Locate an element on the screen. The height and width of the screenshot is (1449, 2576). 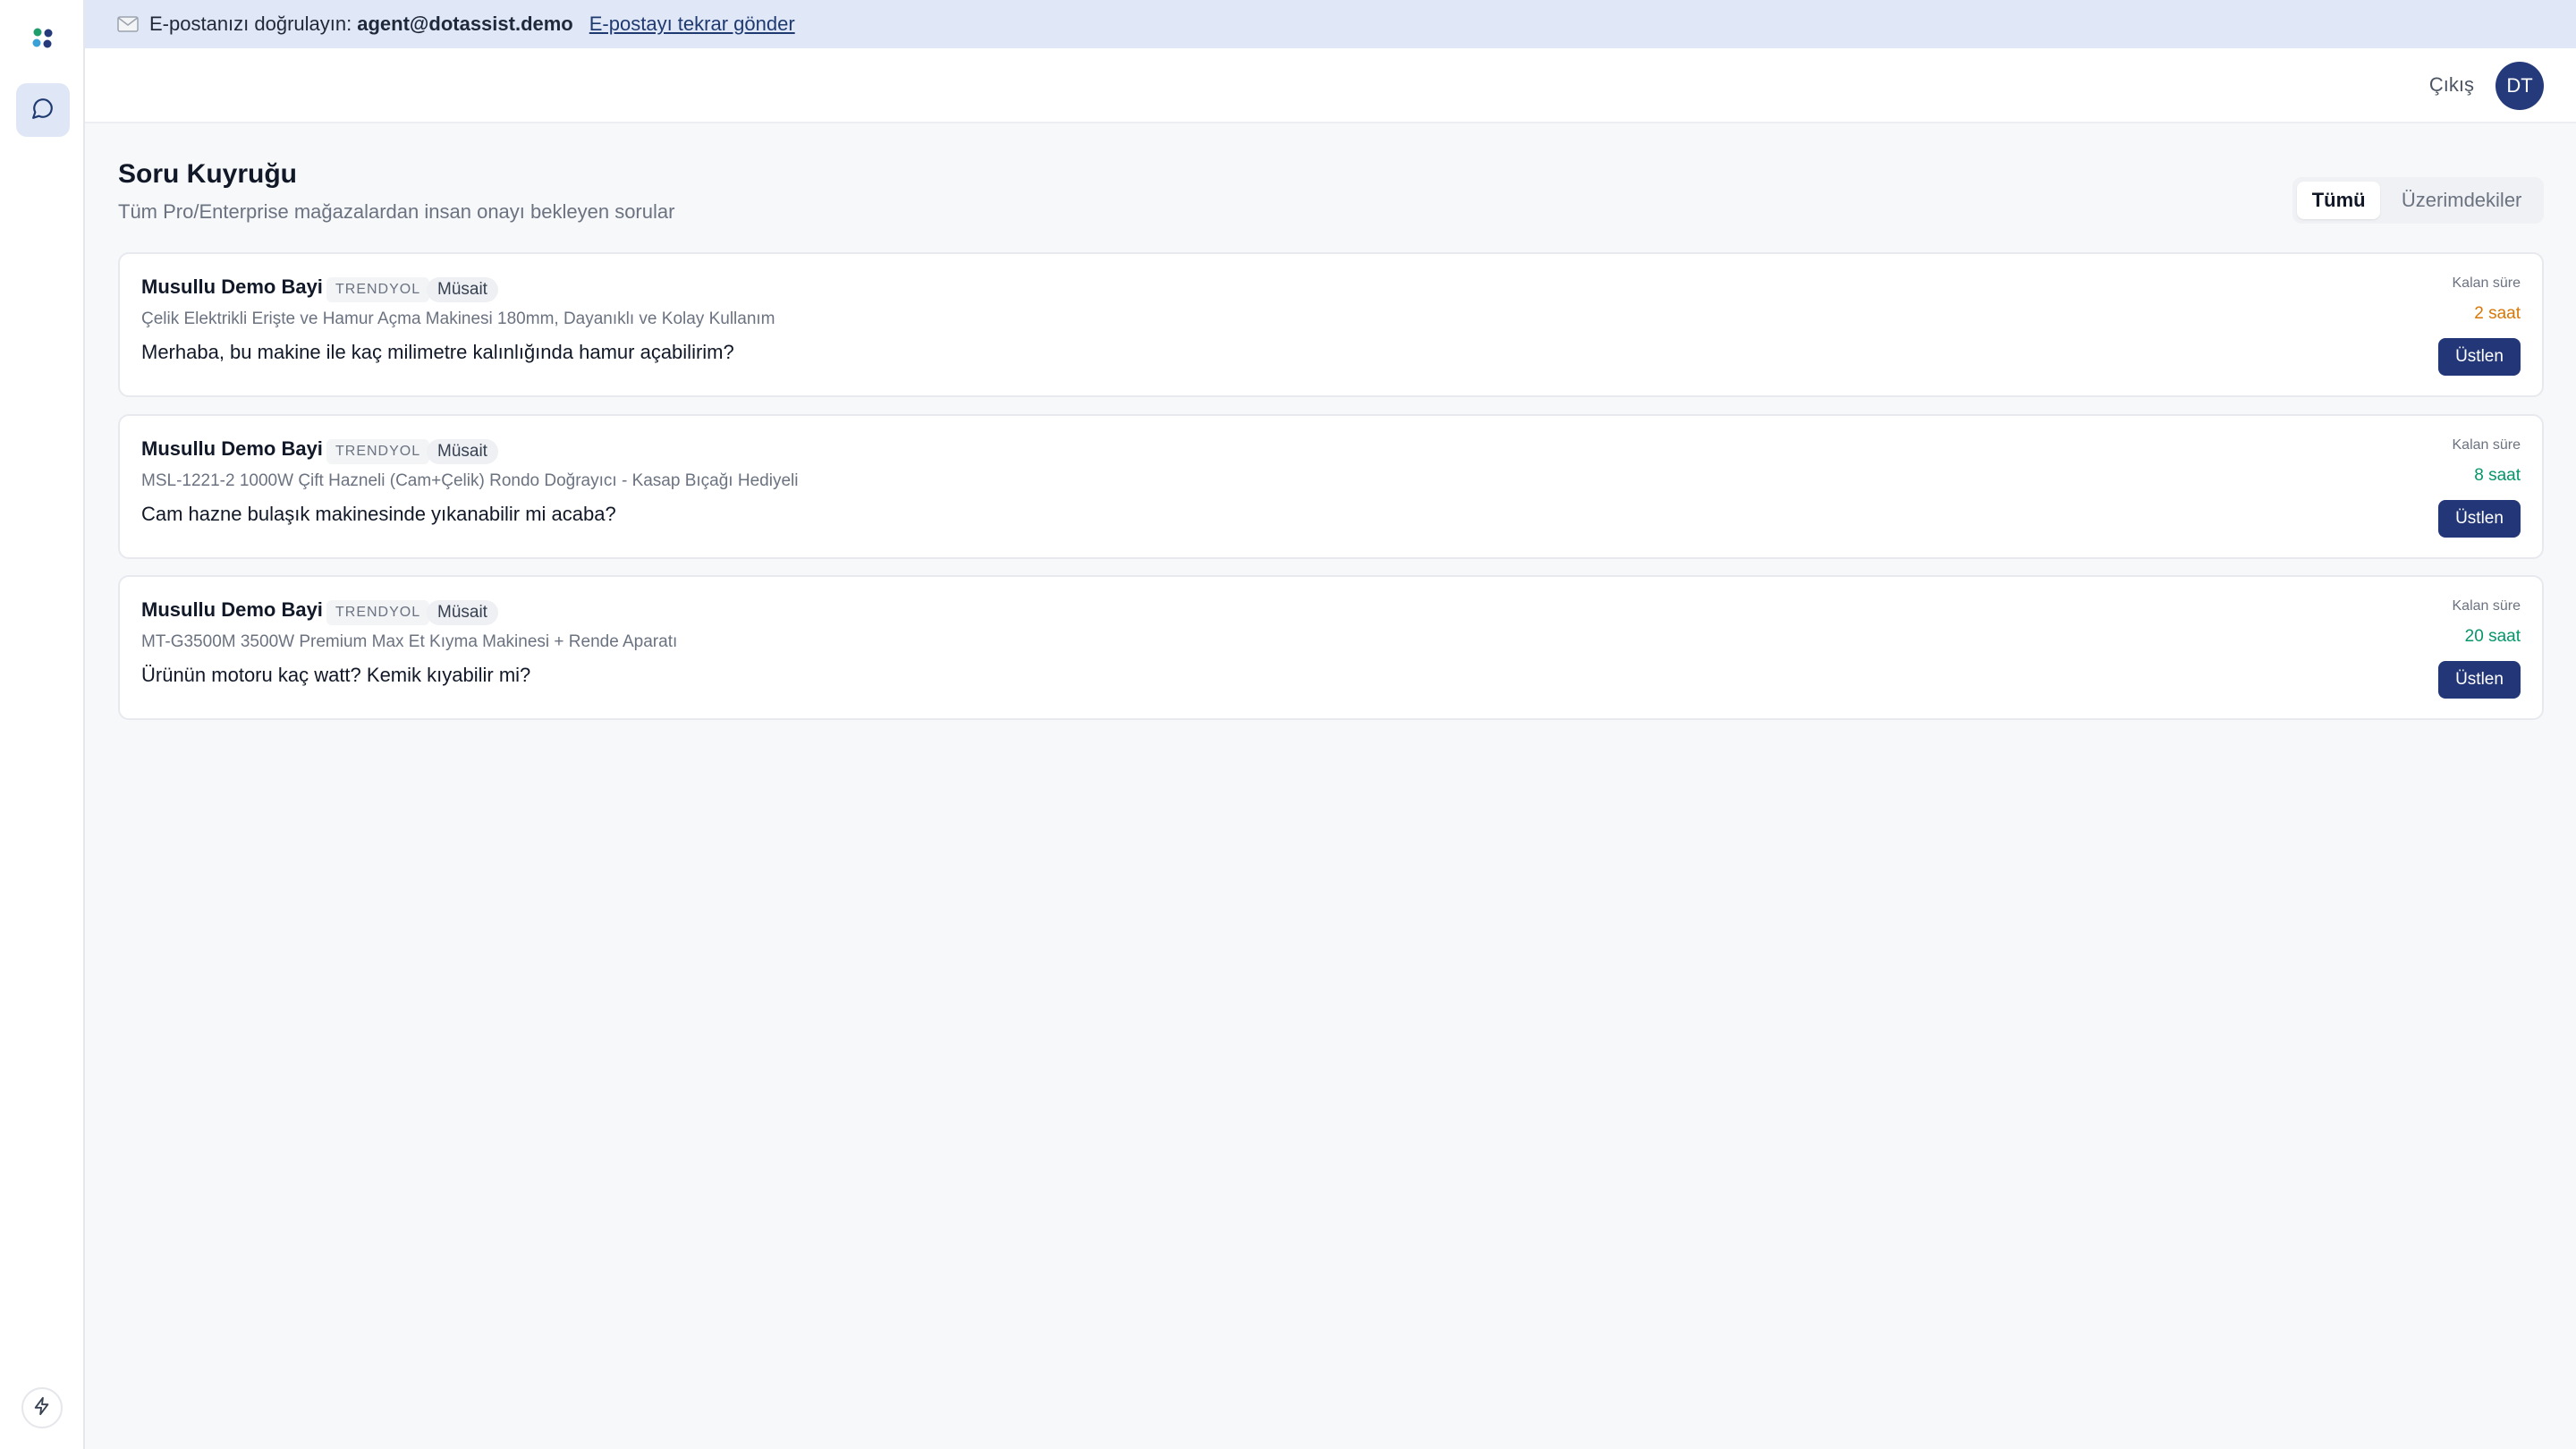
logo-icon is located at coordinates (43, 38).